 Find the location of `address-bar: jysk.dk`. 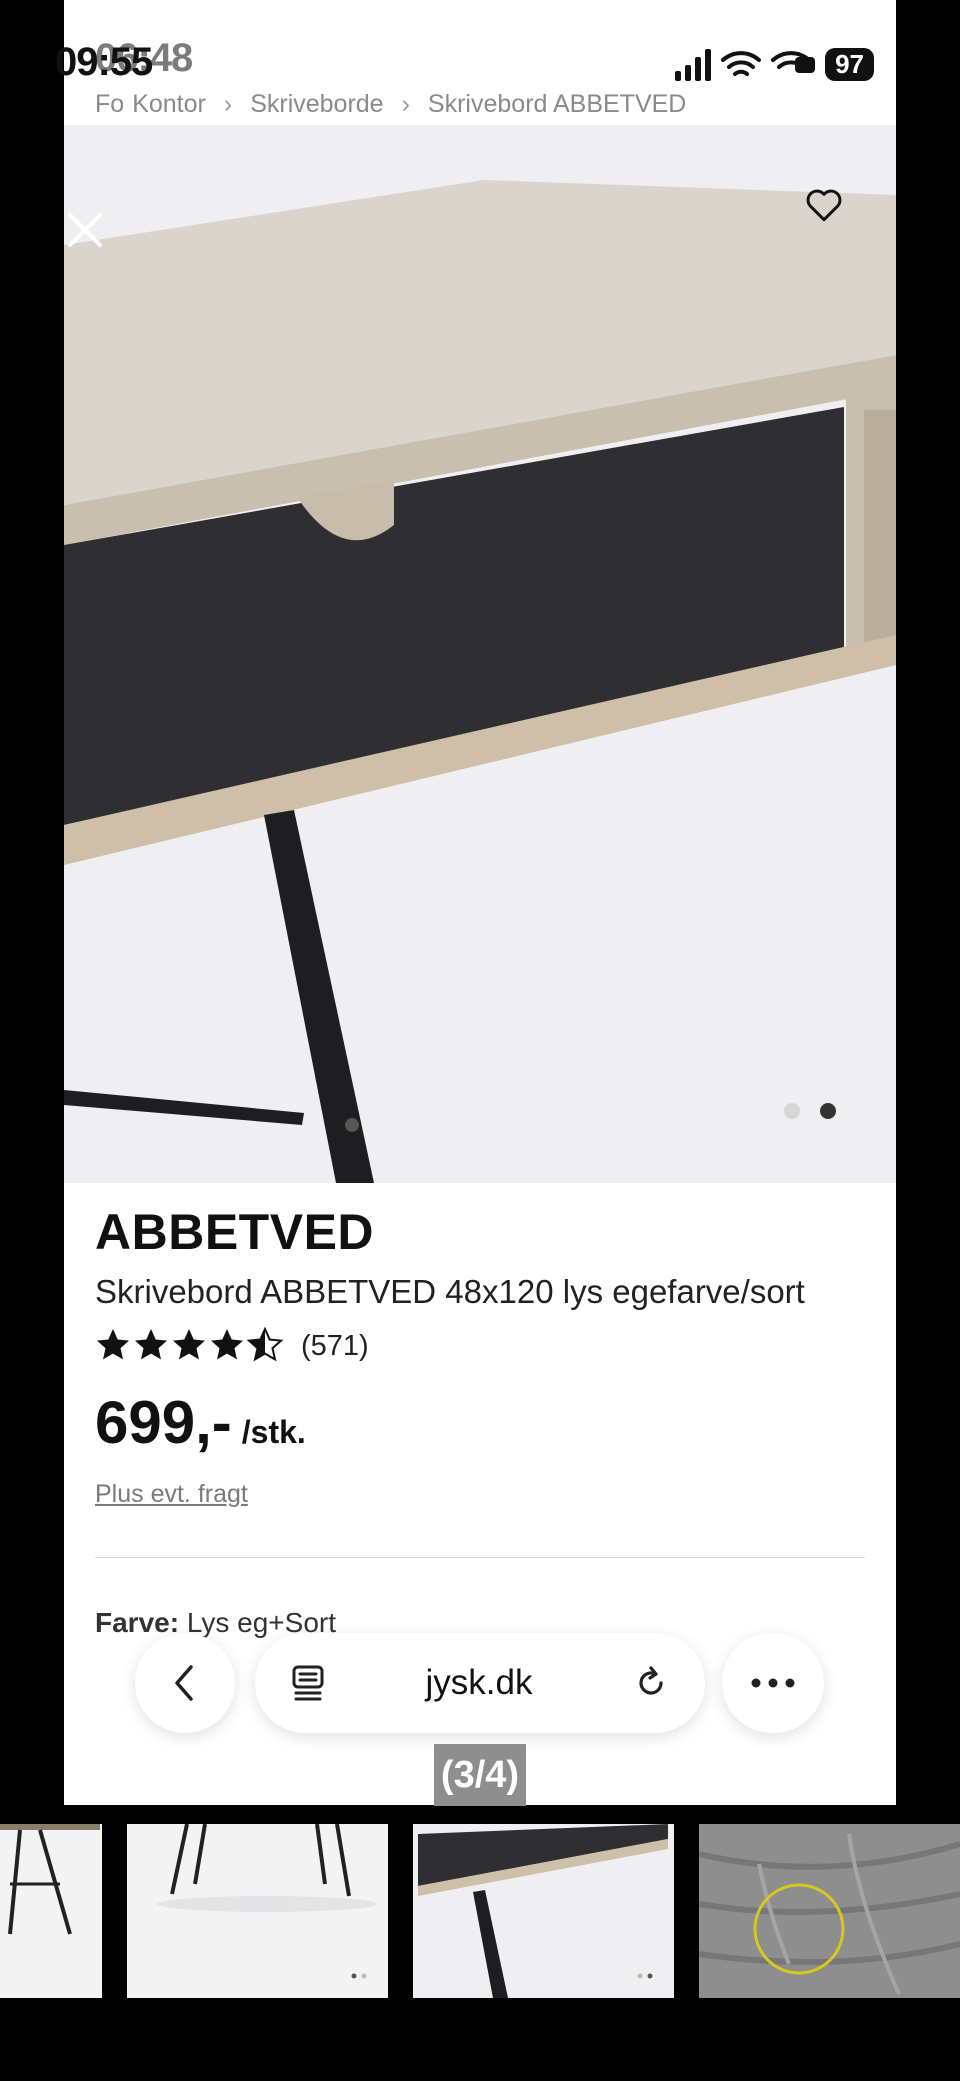

address-bar: jysk.dk is located at coordinates (480, 1683).